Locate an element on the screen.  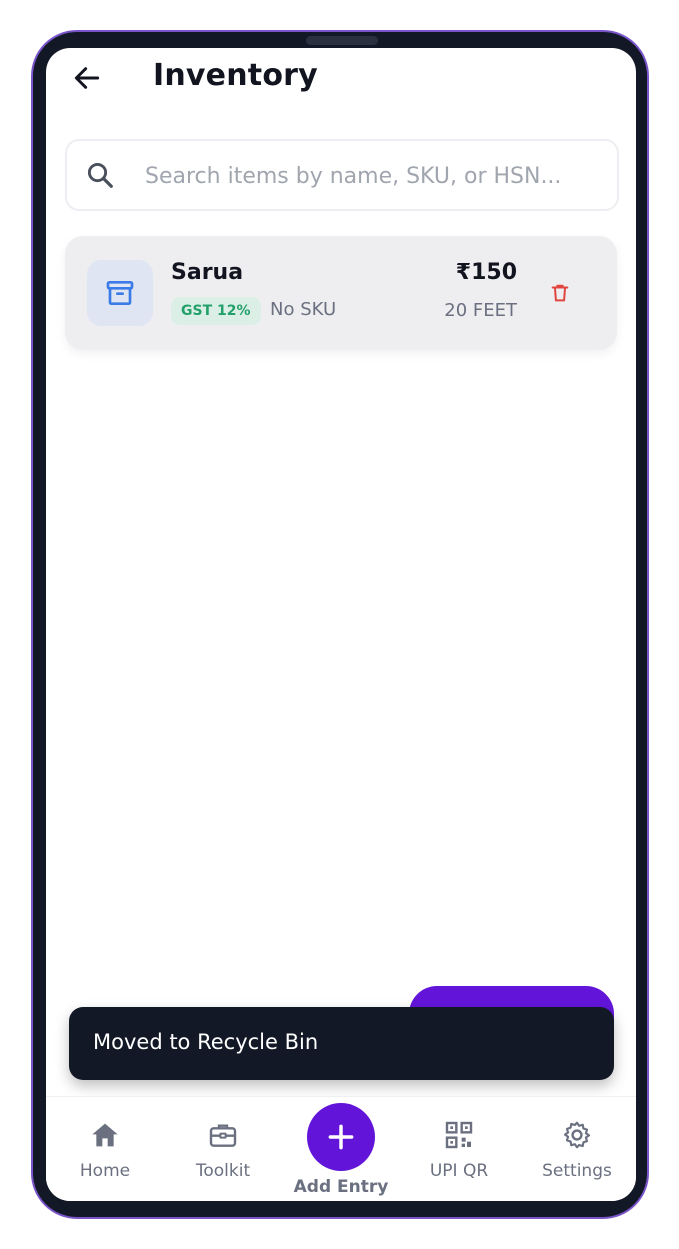
app-header: Inventory is located at coordinates (341, 88).